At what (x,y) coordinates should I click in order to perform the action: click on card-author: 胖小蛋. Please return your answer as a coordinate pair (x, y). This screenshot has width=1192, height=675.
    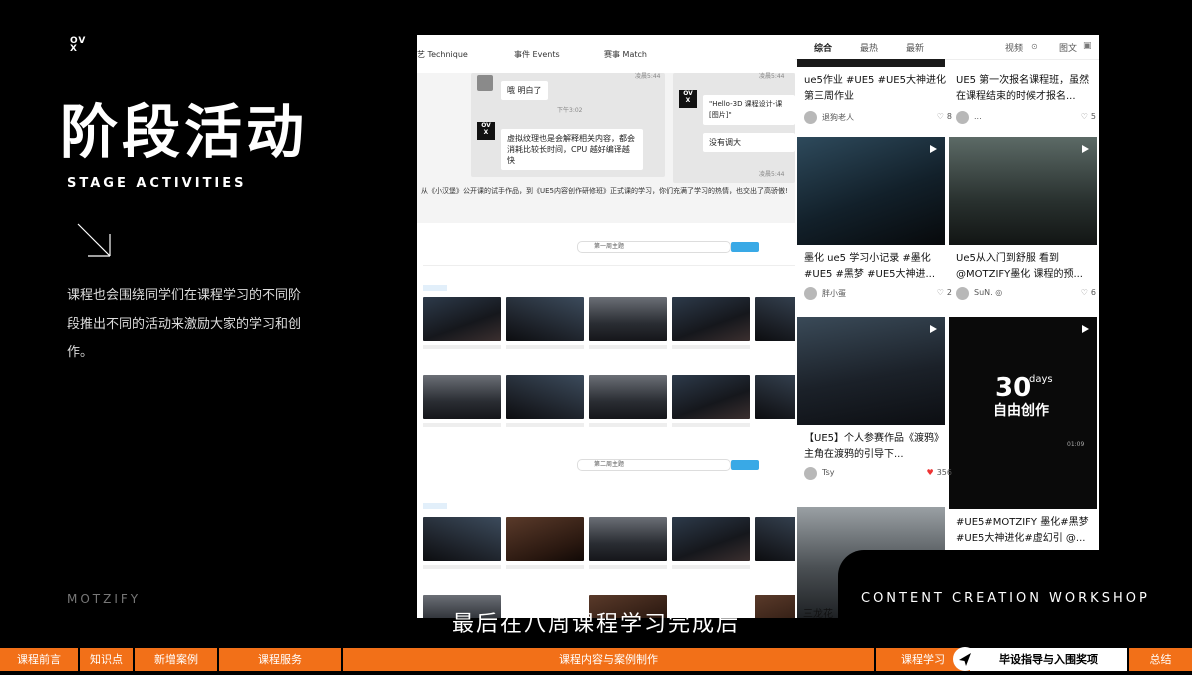
    Looking at the image, I should click on (834, 293).